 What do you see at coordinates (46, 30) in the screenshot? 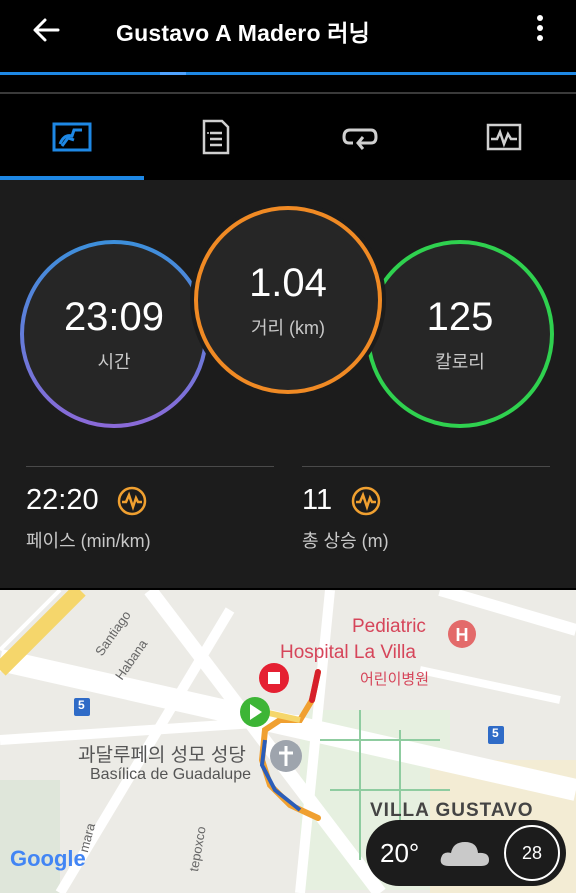
I see `arrow-left-icon` at bounding box center [46, 30].